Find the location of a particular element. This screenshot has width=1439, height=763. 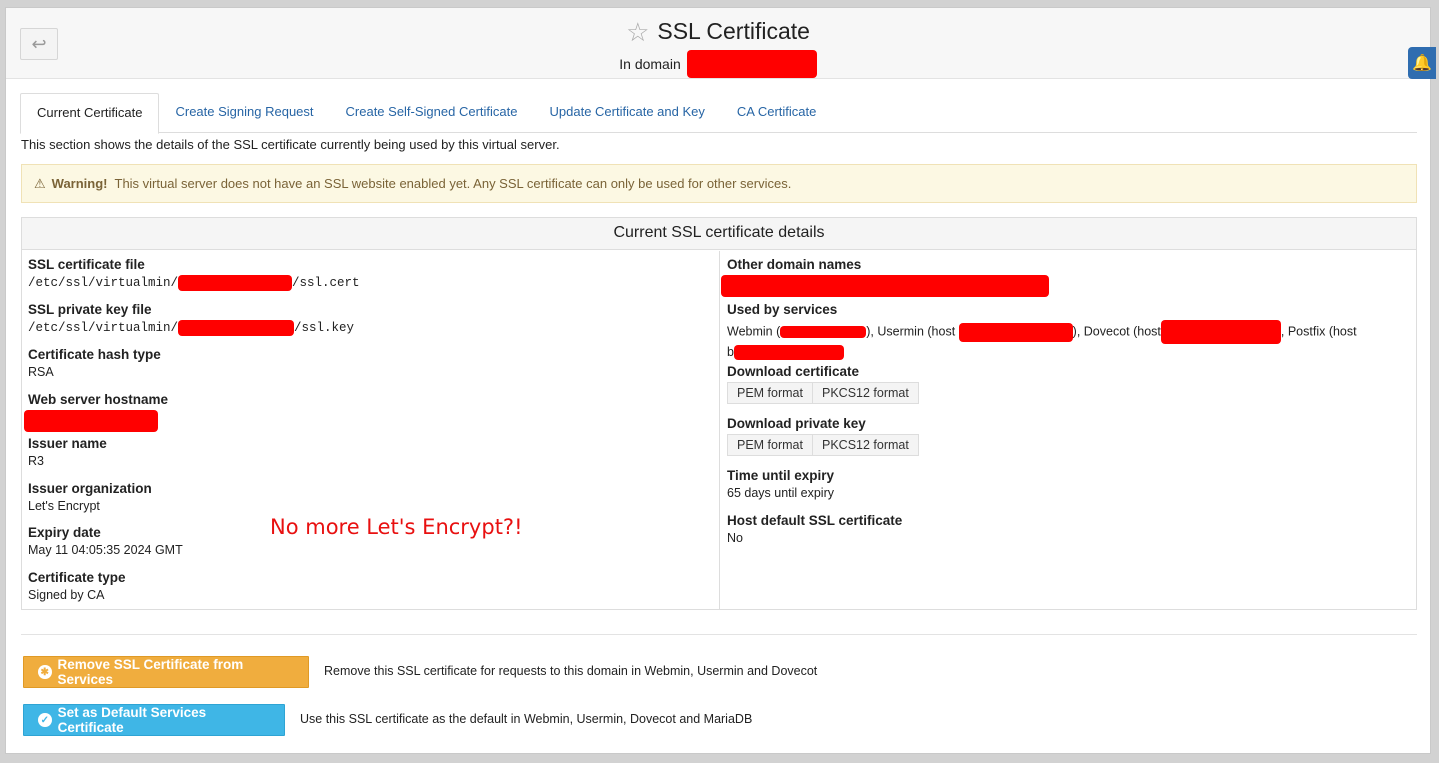

gear-icon: ✱ is located at coordinates (45, 672).